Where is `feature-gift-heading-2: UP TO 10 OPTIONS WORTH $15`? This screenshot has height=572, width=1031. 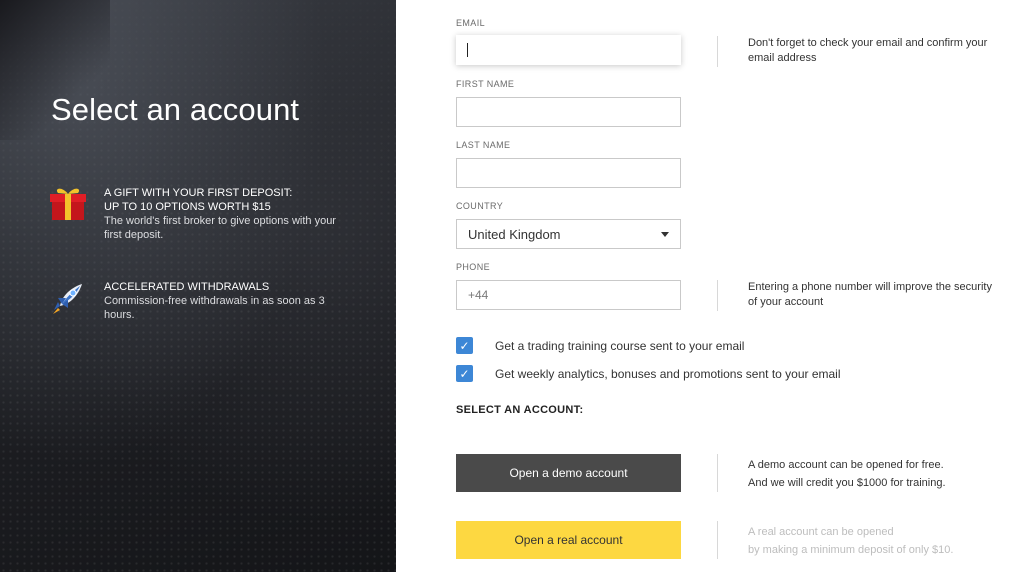 feature-gift-heading-2: UP TO 10 OPTIONS WORTH $15 is located at coordinates (187, 207).